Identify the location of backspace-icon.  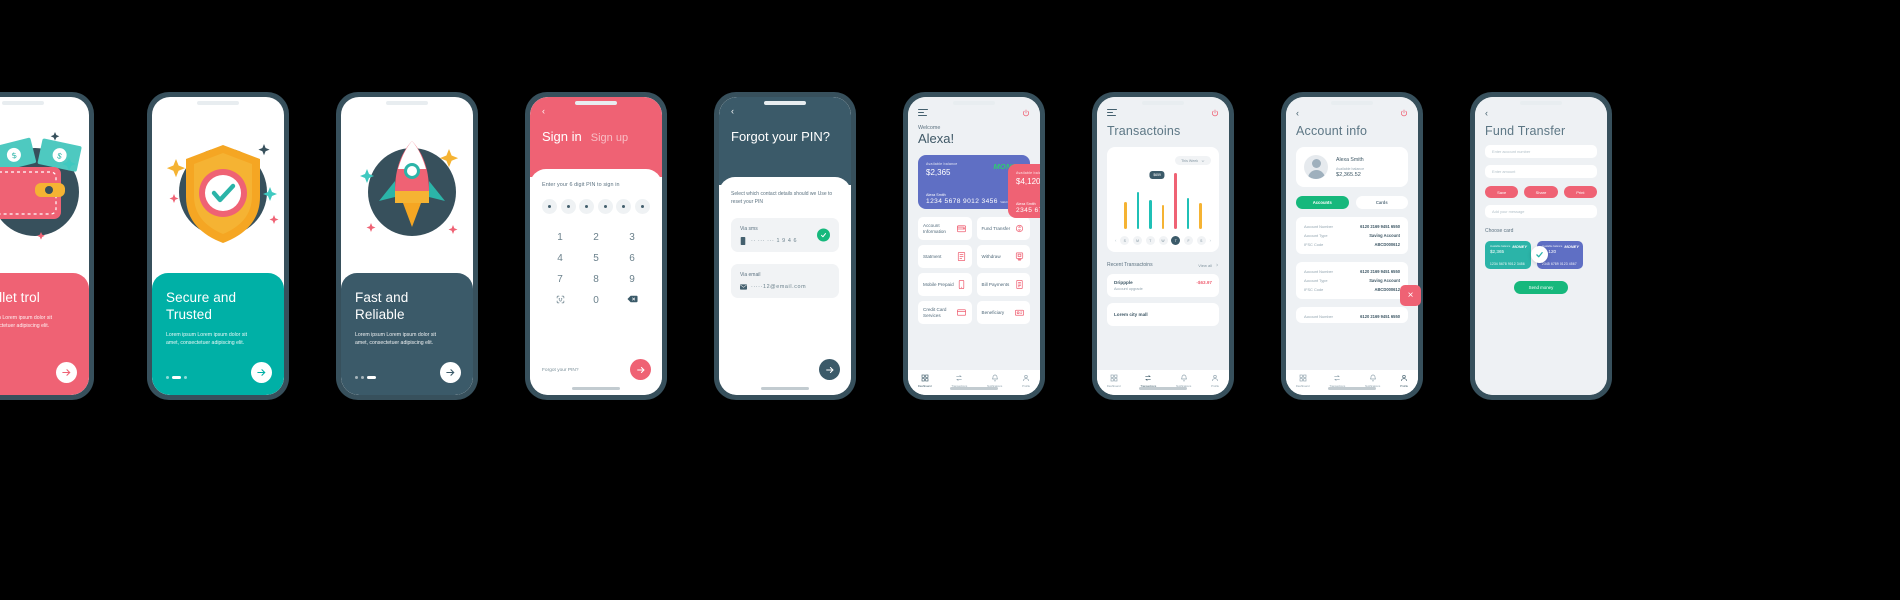
(632, 301).